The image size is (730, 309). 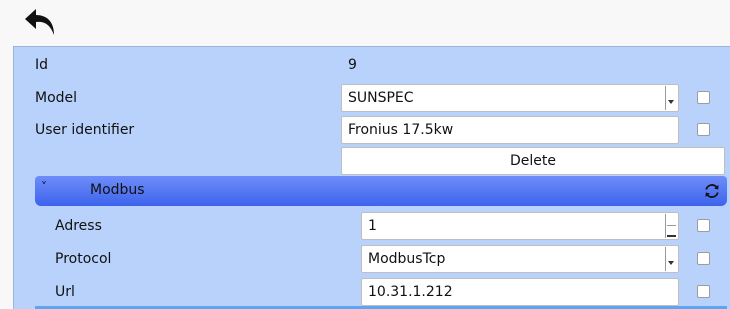 I want to click on id-label: Id, so click(x=42, y=65).